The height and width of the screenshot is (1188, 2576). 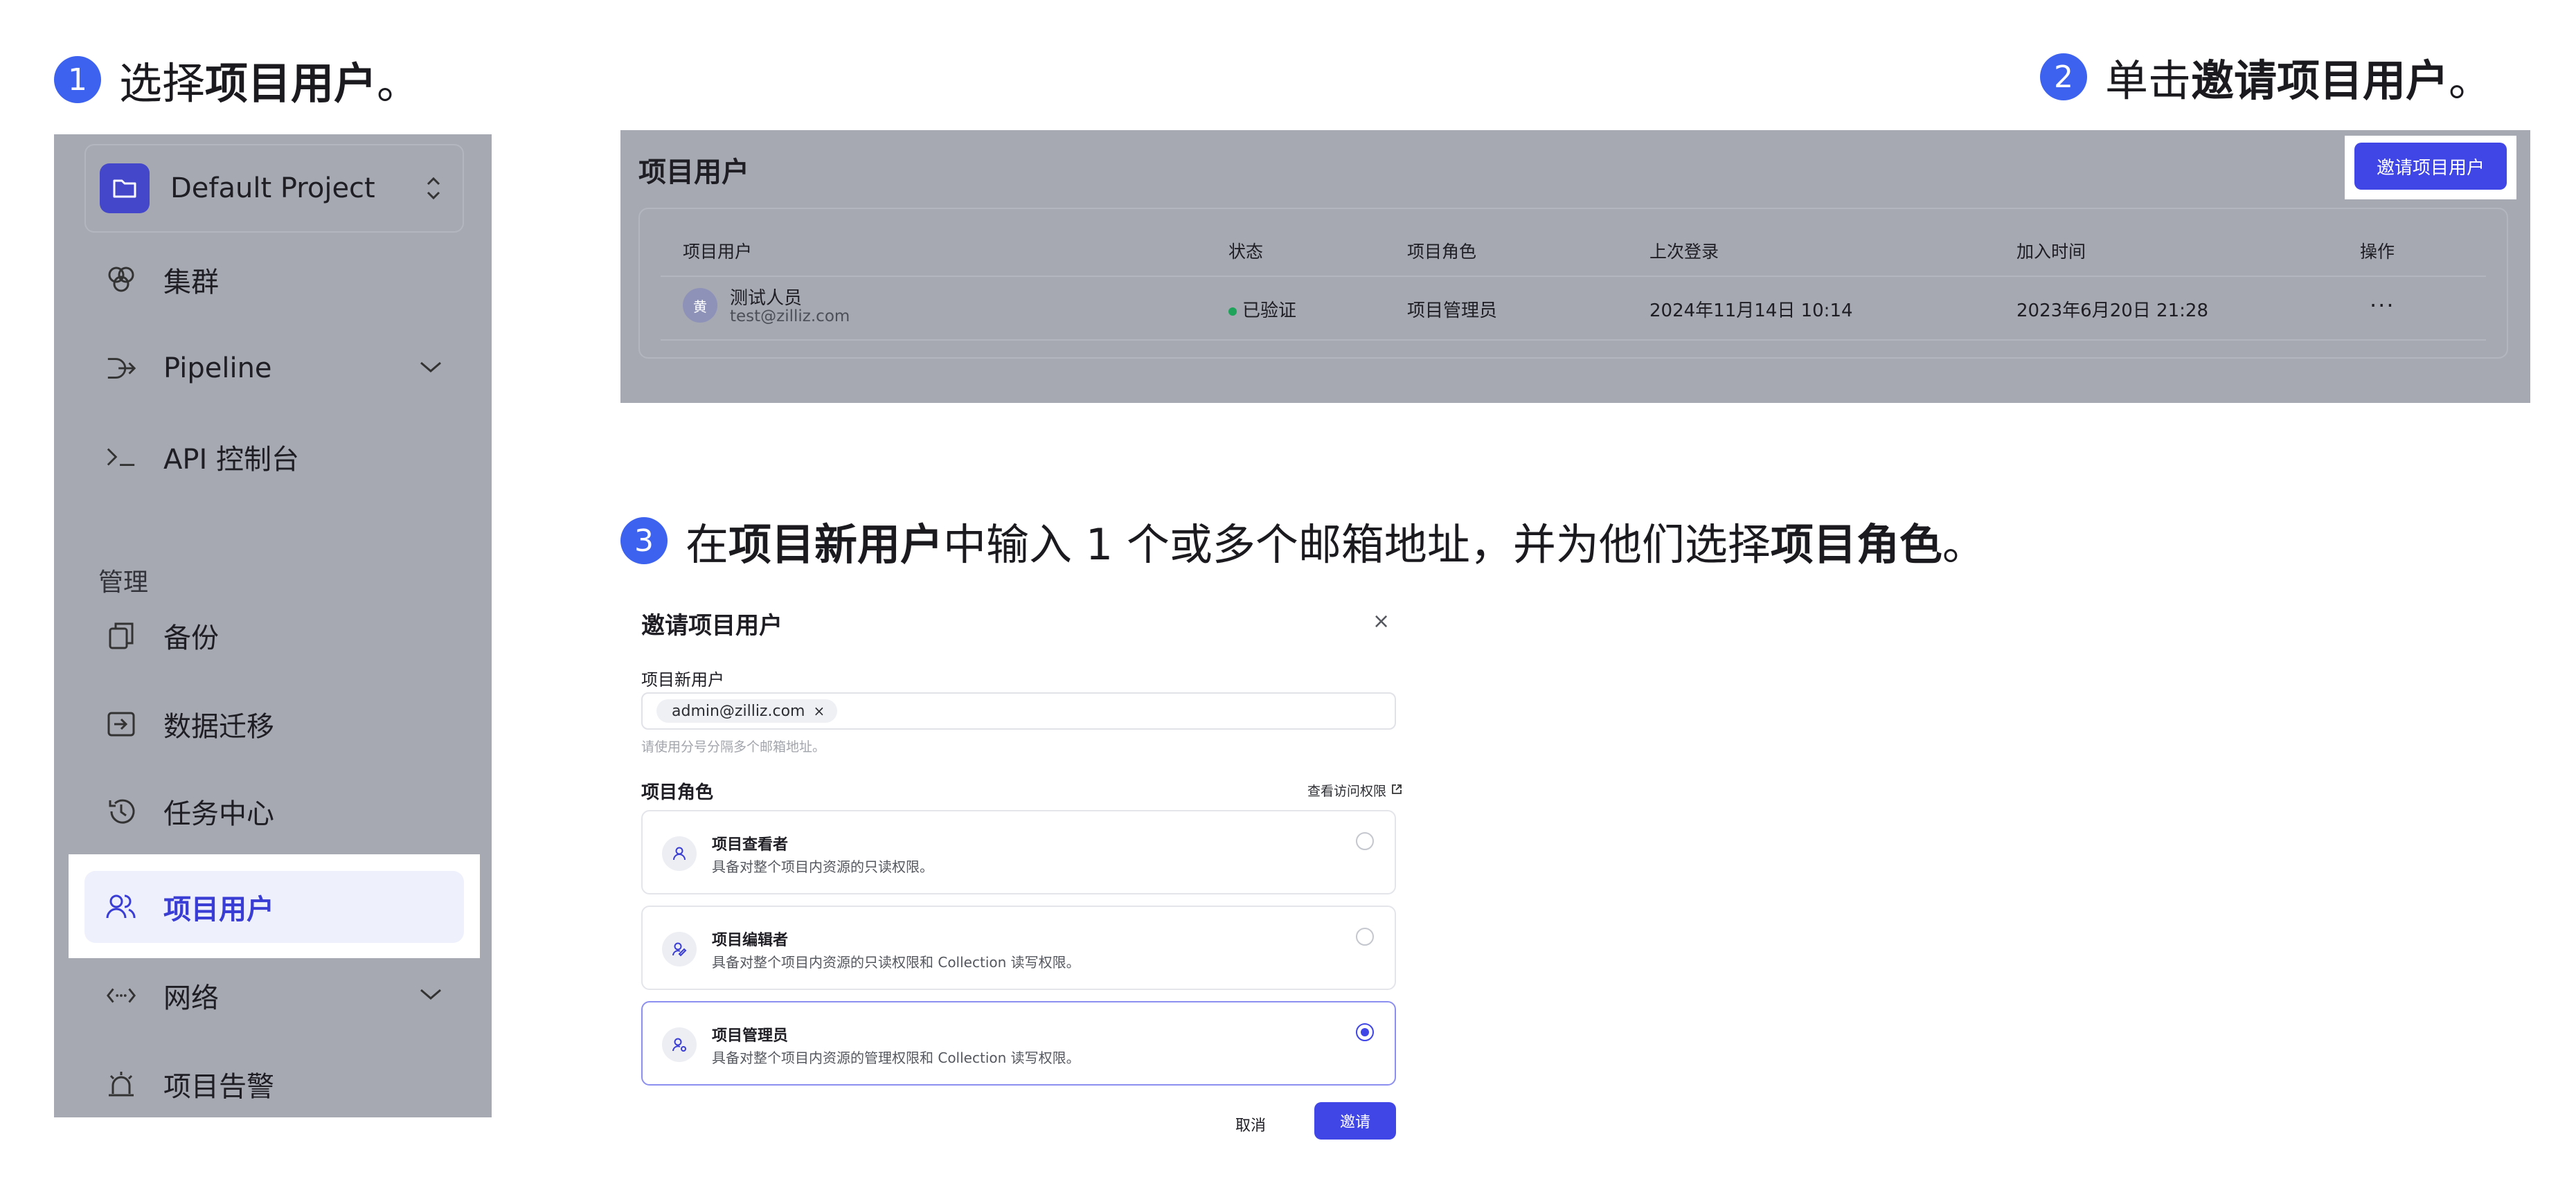 What do you see at coordinates (1357, 544) in the screenshot?
I see `step-text: 中输入 1 个或多个邮箱地址，并为他们选择` at bounding box center [1357, 544].